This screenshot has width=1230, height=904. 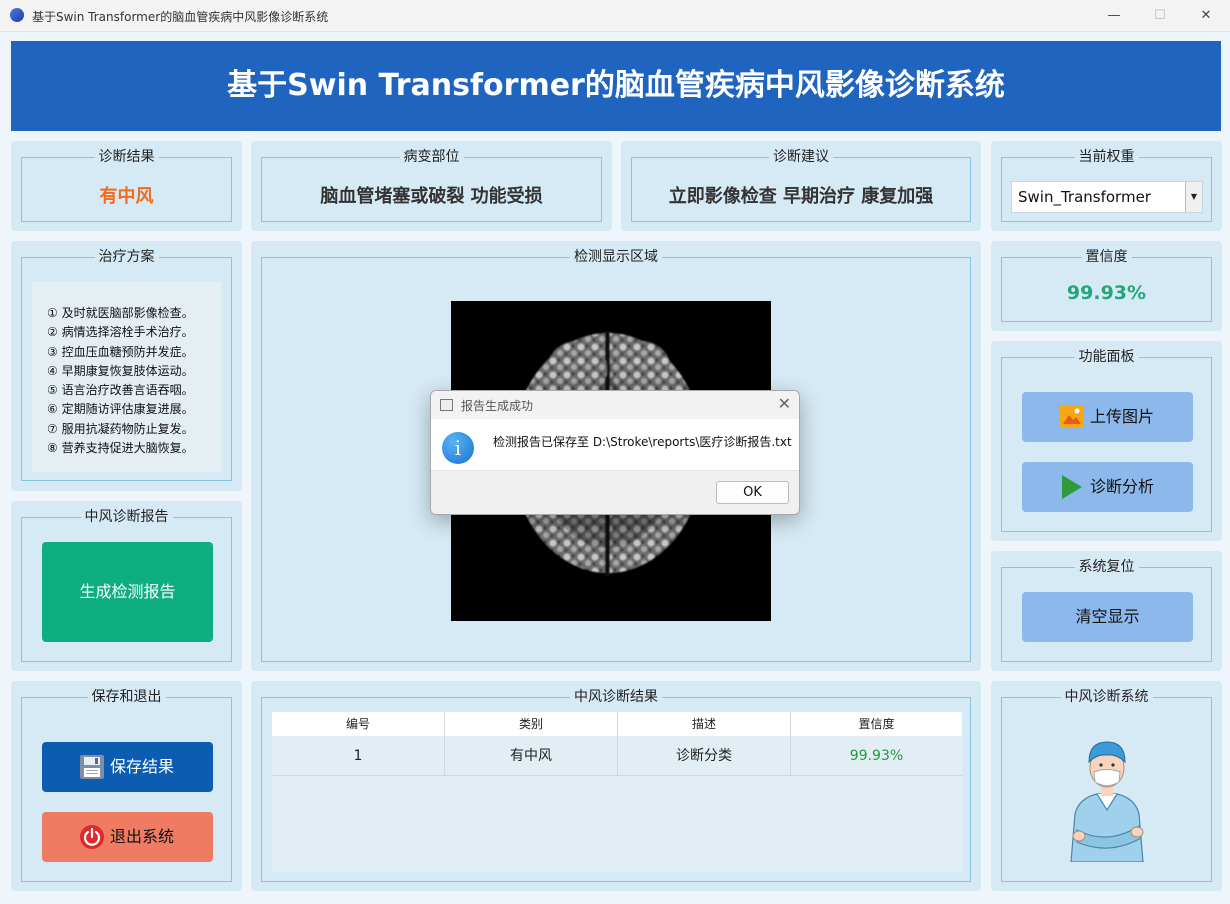 I want to click on lesion-site-value: 脑血管堵塞或破裂 功能受损, so click(x=431, y=196).